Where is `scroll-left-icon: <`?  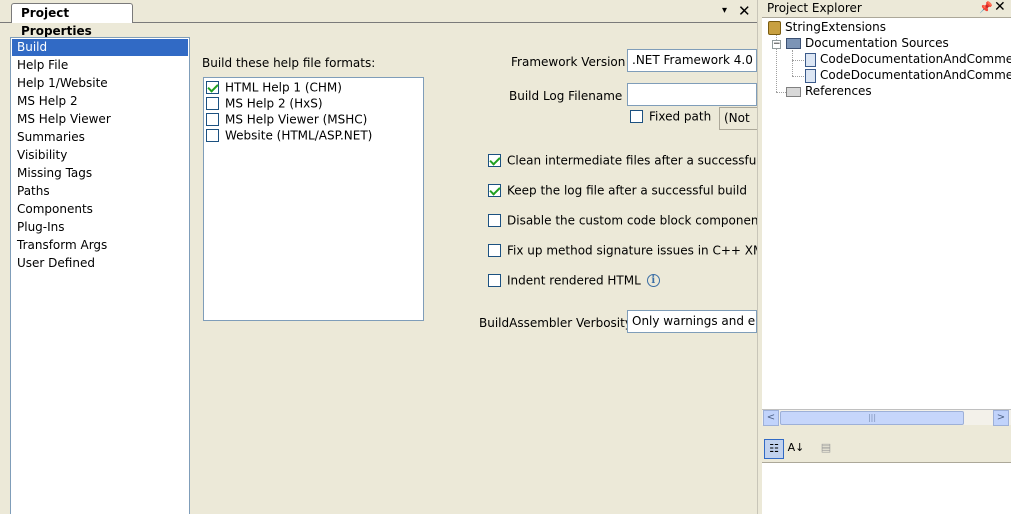 scroll-left-icon: < is located at coordinates (771, 418).